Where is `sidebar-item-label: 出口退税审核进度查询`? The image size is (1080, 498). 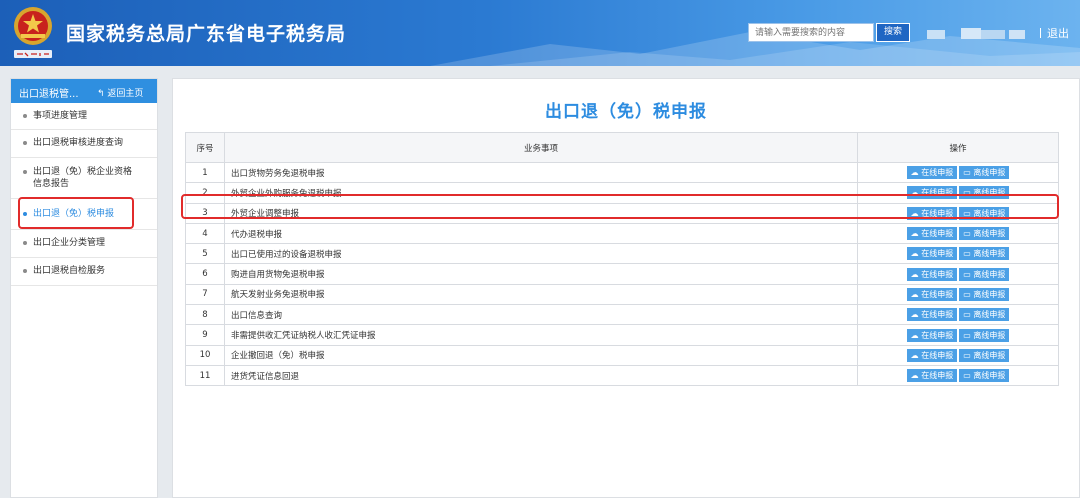
sidebar-item-label: 出口退税审核进度查询 is located at coordinates (78, 143).